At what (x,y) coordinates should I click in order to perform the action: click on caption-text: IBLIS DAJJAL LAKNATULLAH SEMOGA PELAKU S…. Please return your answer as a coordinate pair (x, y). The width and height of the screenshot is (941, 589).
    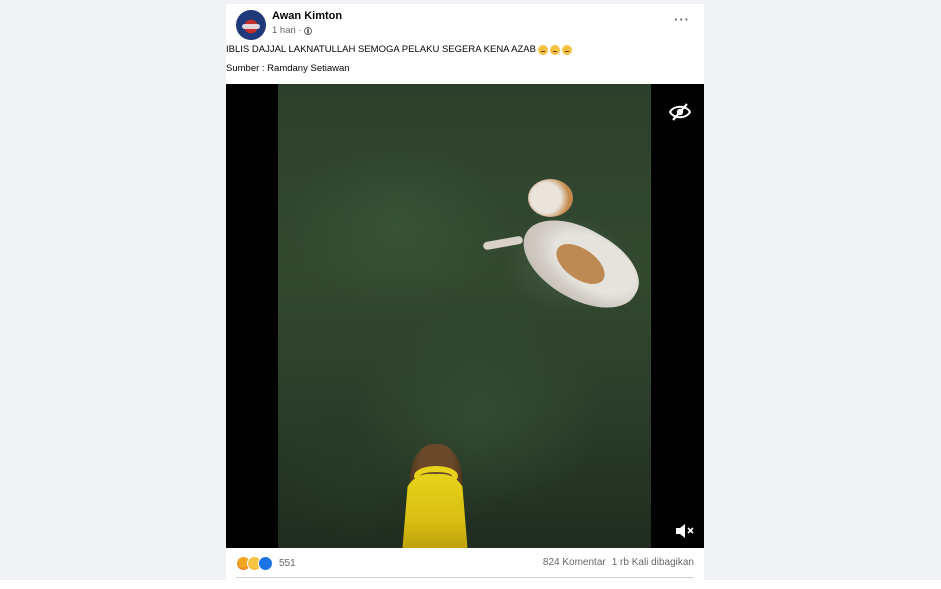
    Looking at the image, I should click on (381, 49).